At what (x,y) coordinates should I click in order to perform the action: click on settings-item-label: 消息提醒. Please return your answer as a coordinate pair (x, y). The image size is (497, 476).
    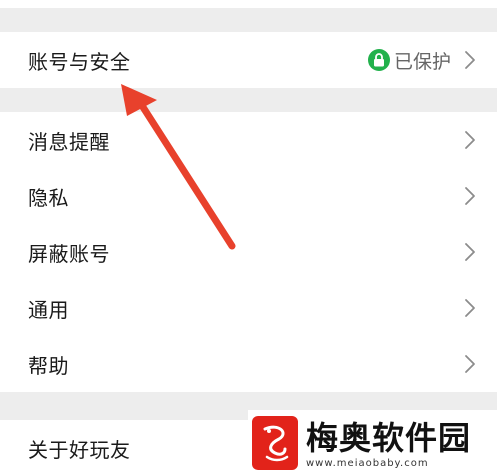
    Looking at the image, I should click on (69, 141).